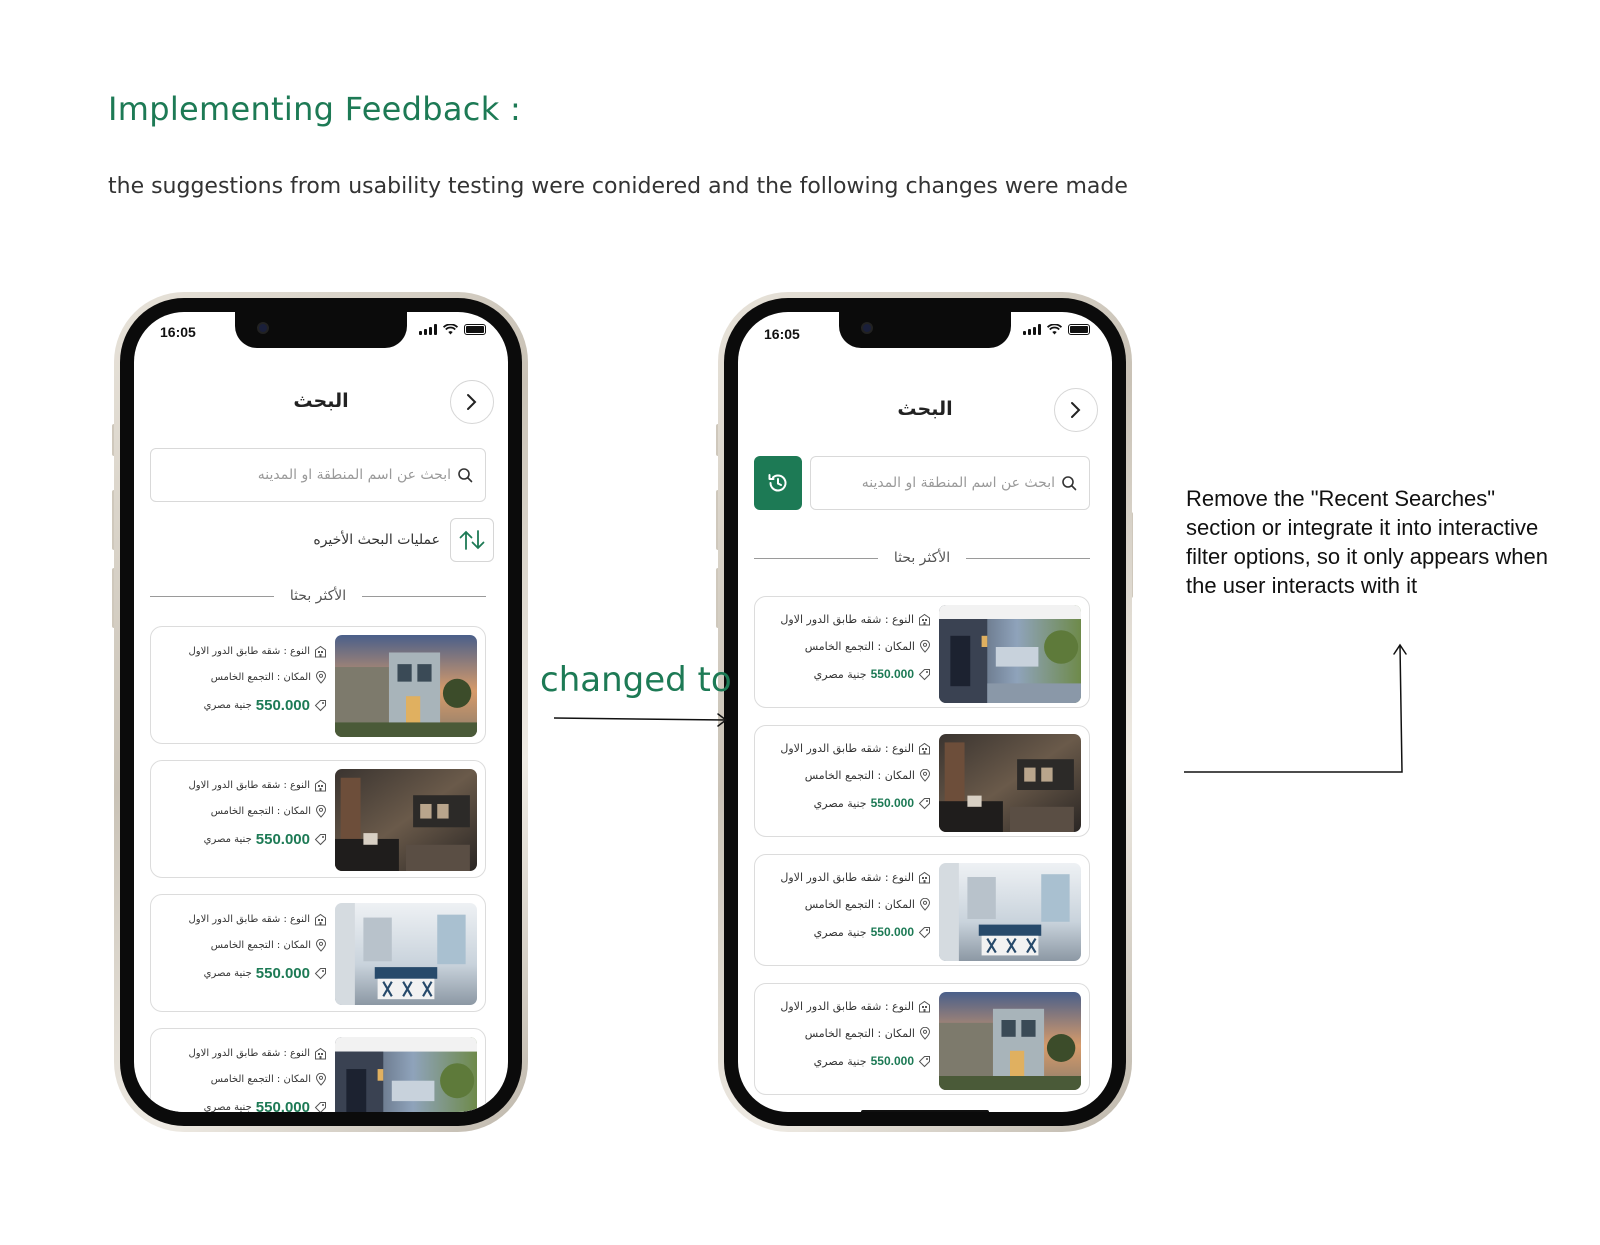 The image size is (1600, 1245). What do you see at coordinates (1295, 708) in the screenshot?
I see `note-arrow` at bounding box center [1295, 708].